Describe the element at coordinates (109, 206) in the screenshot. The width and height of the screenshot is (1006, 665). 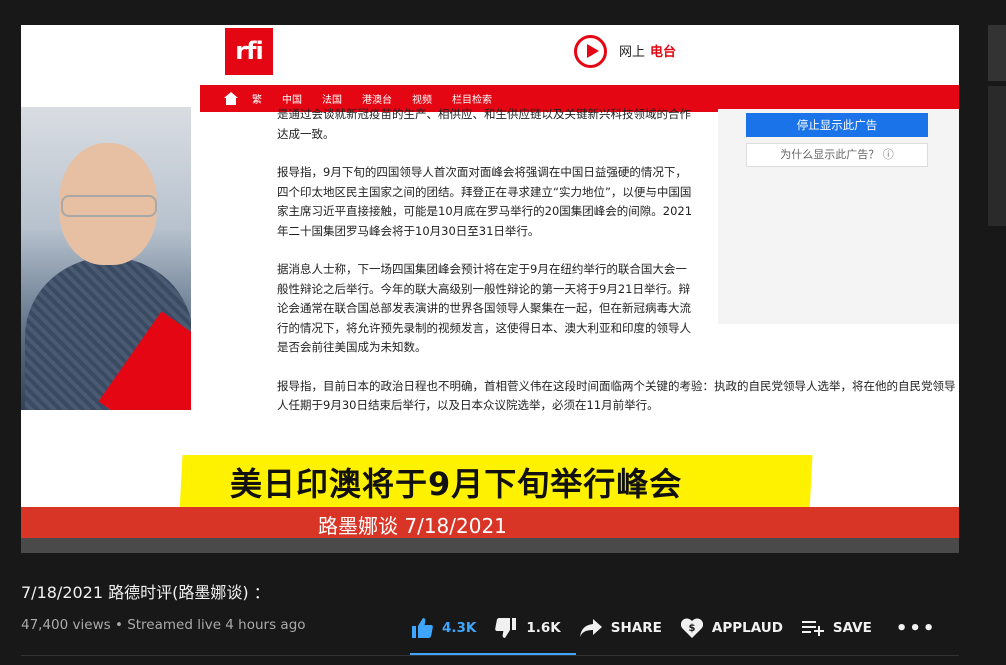
I see `presenter-glasses` at that location.